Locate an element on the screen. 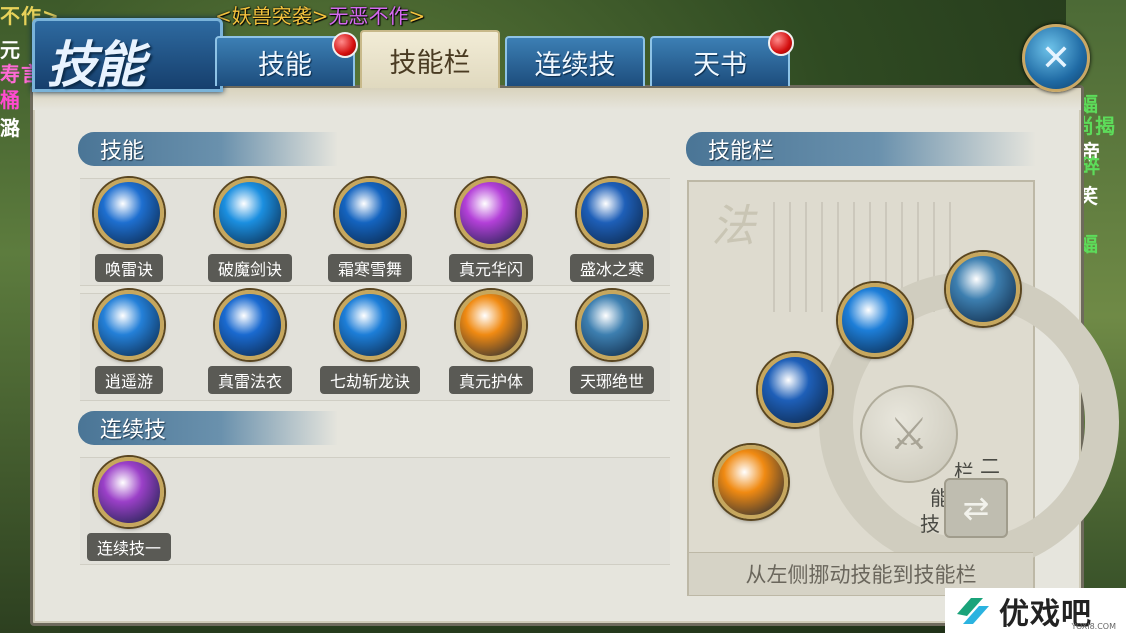 The width and height of the screenshot is (1126, 633). logo-subtext: YOXI8.COM is located at coordinates (1094, 626).